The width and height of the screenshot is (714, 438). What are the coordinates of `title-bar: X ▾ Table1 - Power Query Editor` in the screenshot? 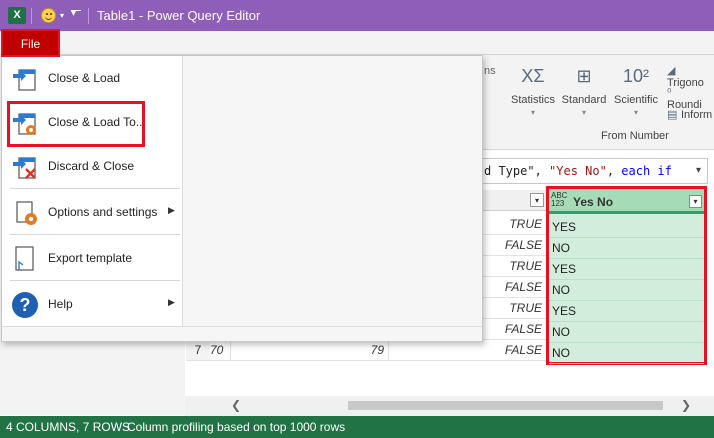 It's located at (357, 15).